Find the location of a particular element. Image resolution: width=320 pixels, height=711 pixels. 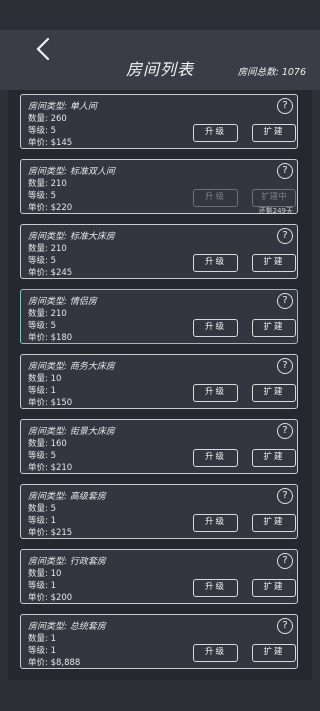

room-count: 数量: 260 is located at coordinates (47, 119).